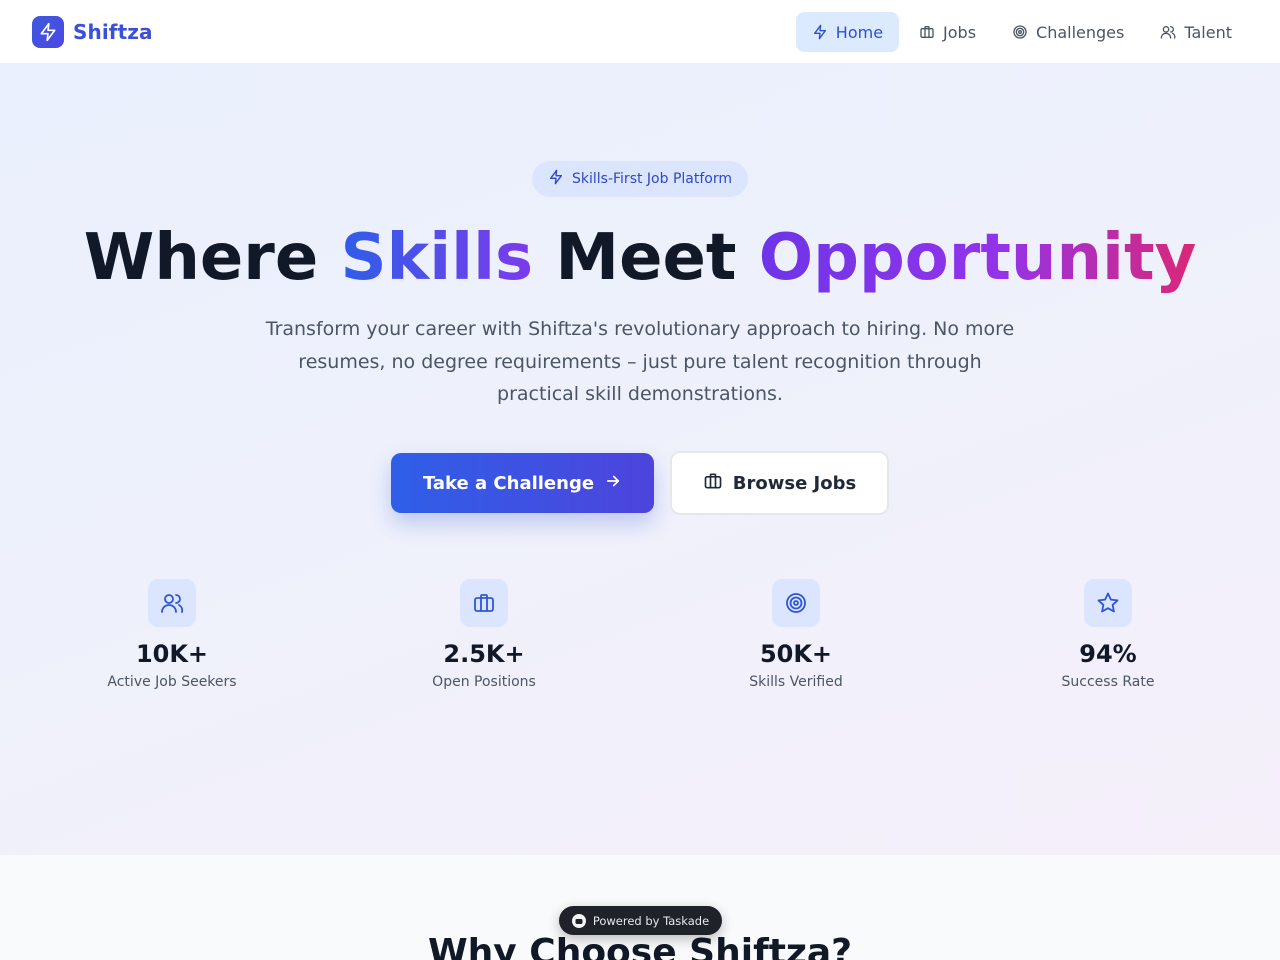 Image resolution: width=1280 pixels, height=960 pixels. Describe the element at coordinates (113, 32) in the screenshot. I see `brand-name: Shiftza` at that location.